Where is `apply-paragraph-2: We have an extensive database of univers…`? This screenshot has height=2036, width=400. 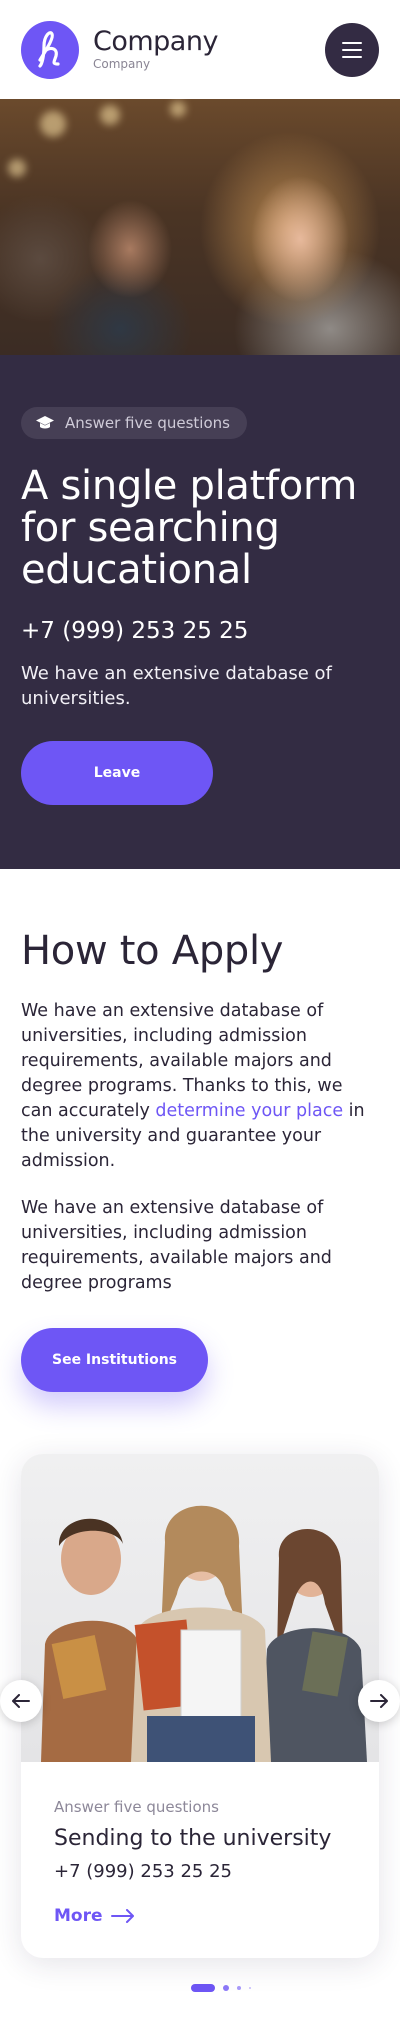 apply-paragraph-2: We have an extensive database of univers… is located at coordinates (176, 1245).